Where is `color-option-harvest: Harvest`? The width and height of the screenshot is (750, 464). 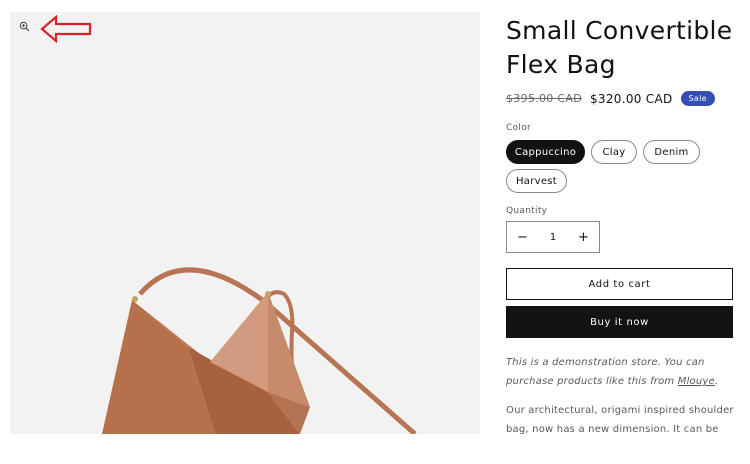
color-option-harvest: Harvest is located at coordinates (536, 181).